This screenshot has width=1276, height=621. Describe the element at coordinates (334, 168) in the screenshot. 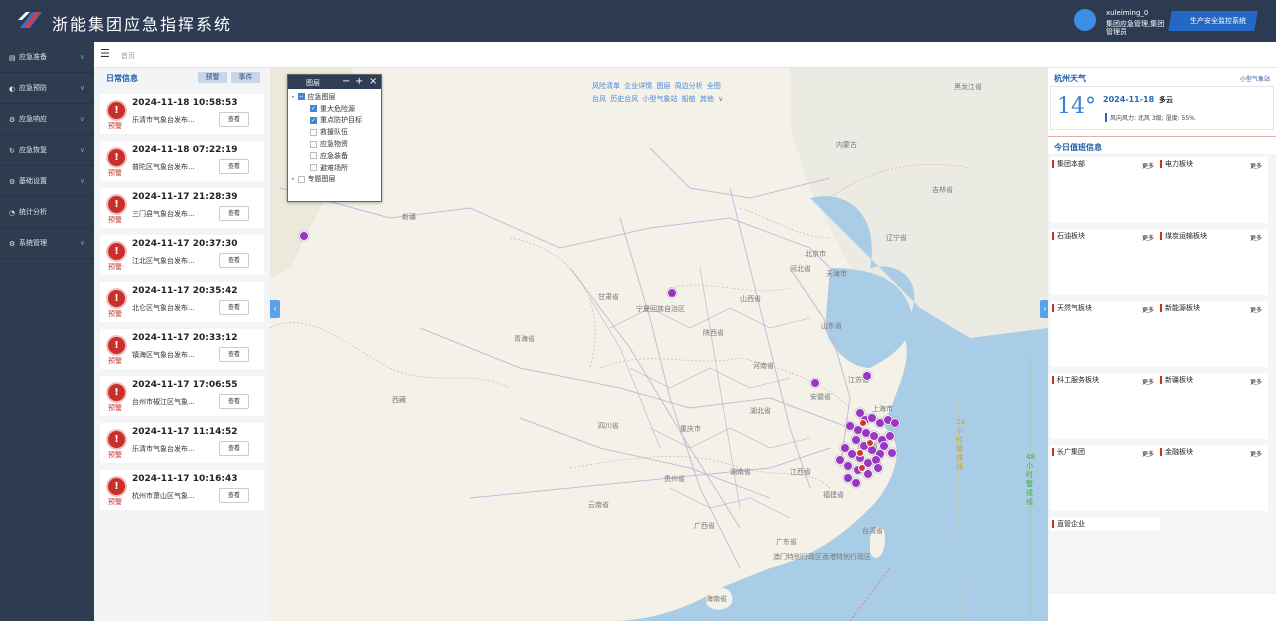

I see `layer-item: 避难场所` at that location.